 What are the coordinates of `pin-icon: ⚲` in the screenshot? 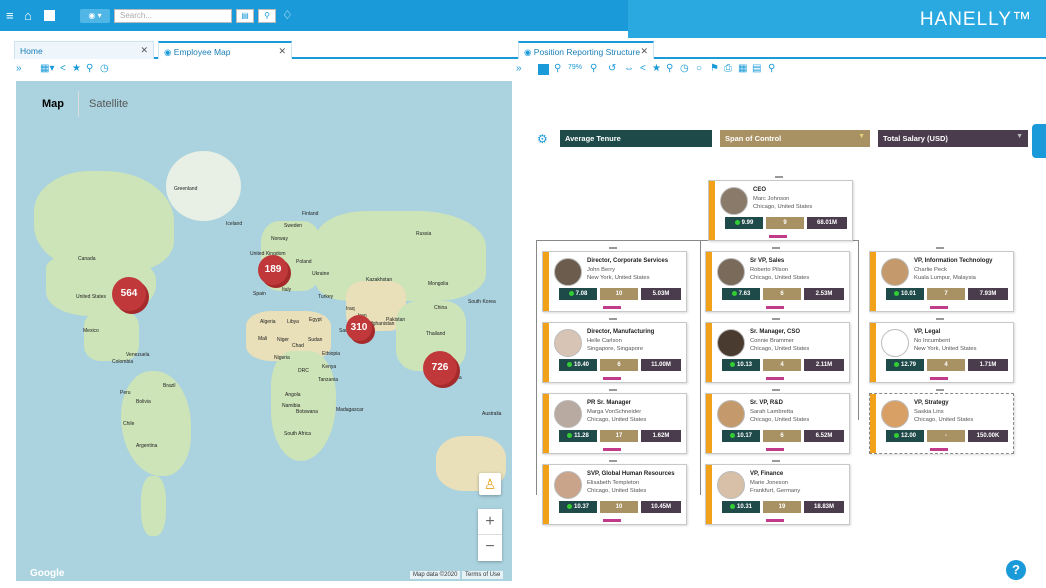 It's located at (771, 68).